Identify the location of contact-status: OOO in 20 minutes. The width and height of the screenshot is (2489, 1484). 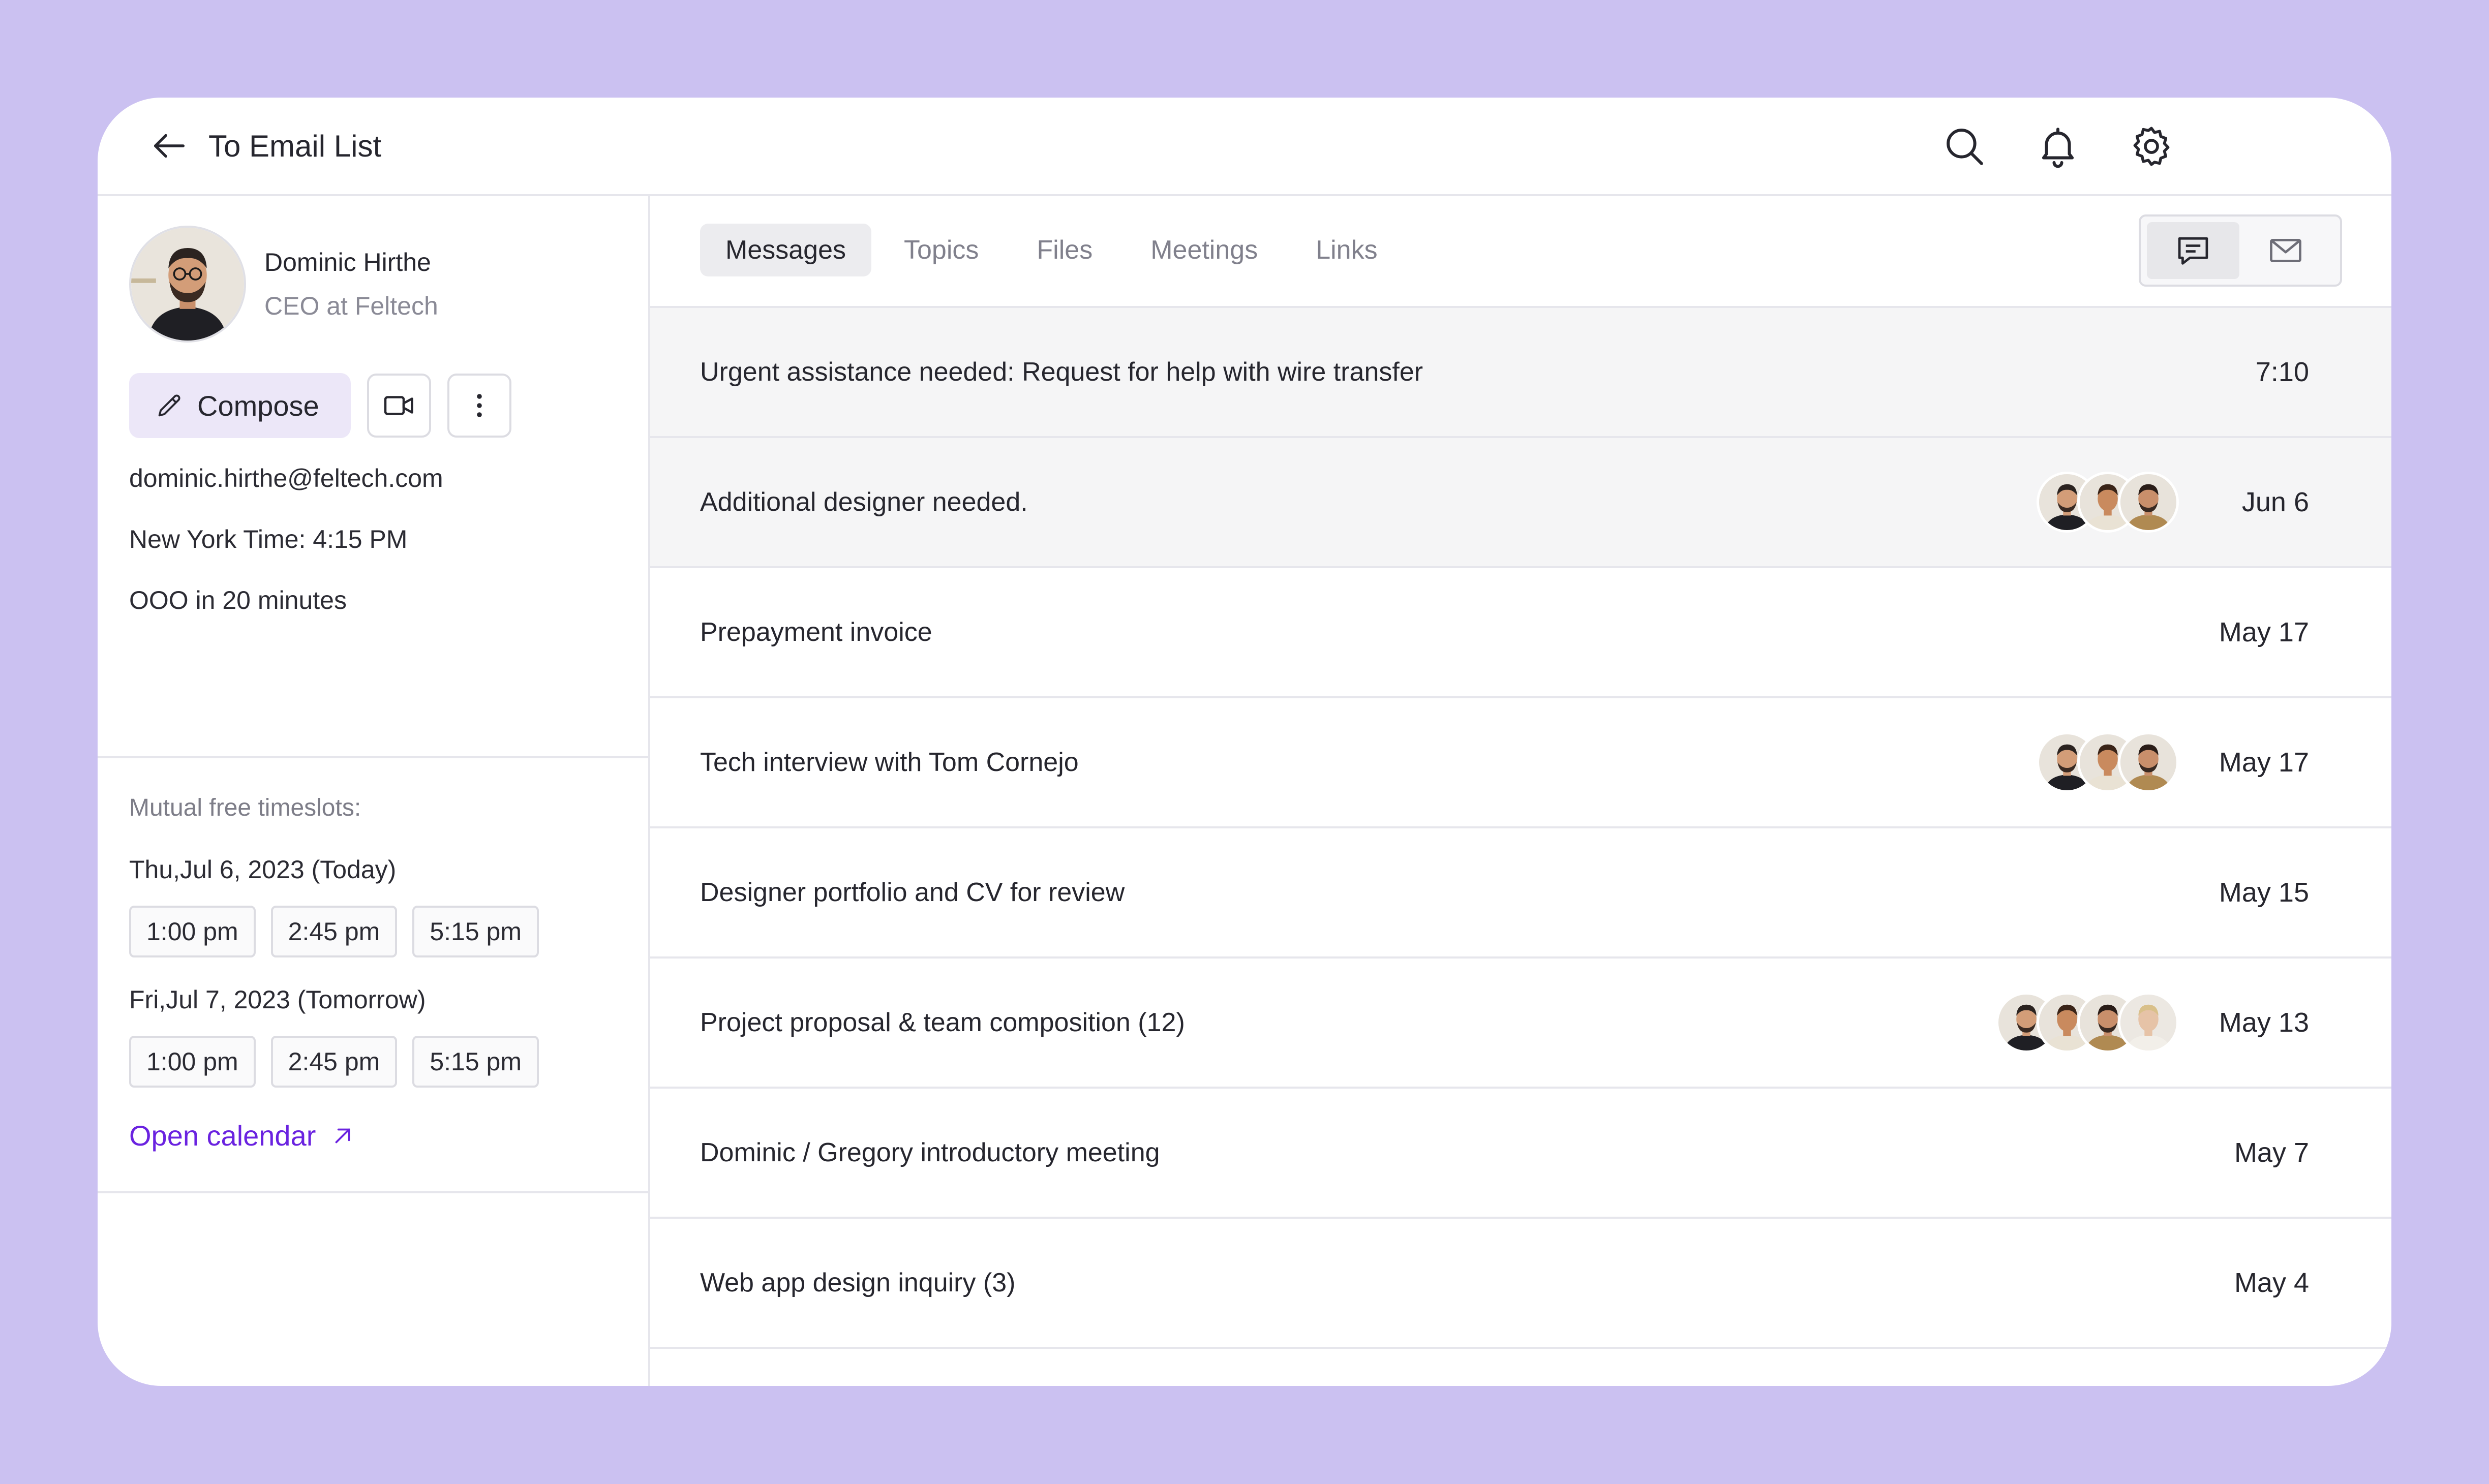
(238, 600).